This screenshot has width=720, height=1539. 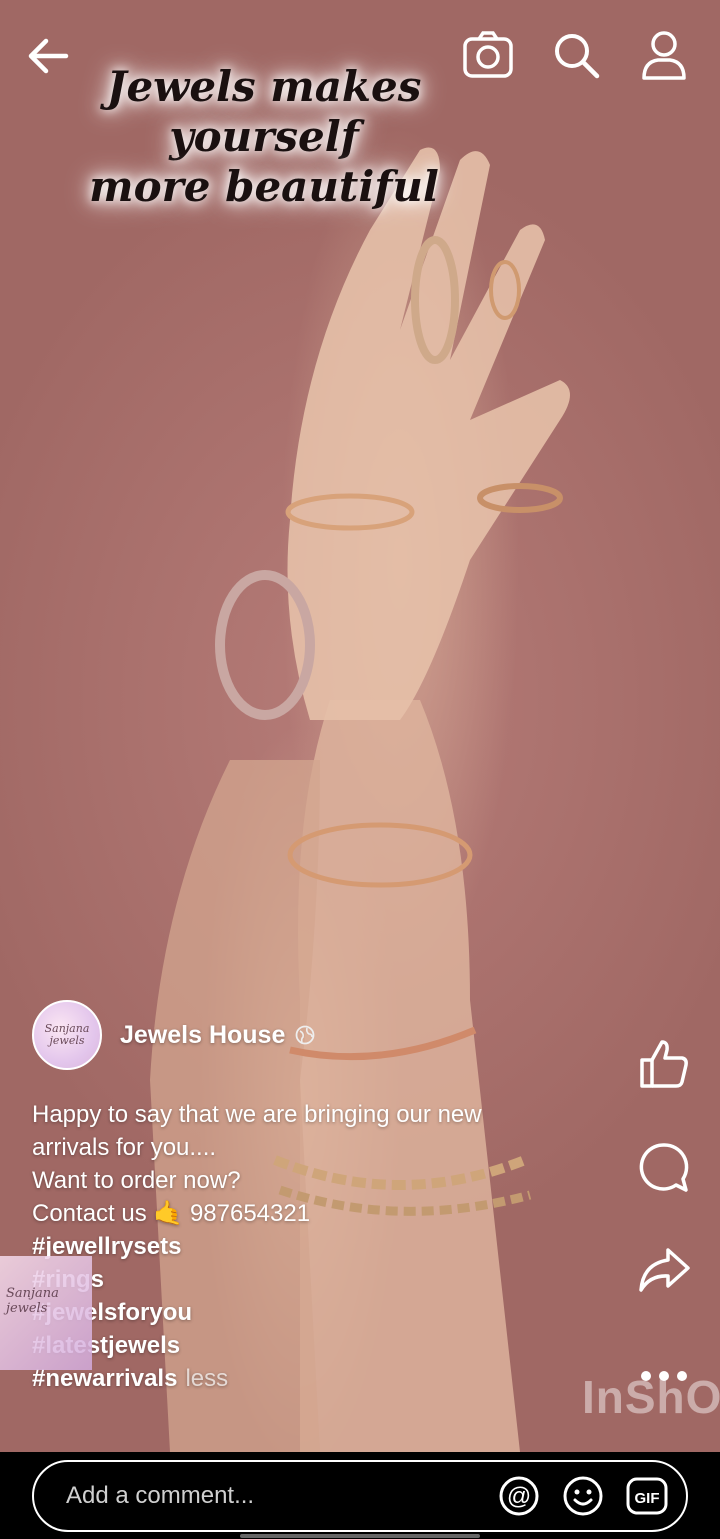 What do you see at coordinates (67, 1035) in the screenshot?
I see `avatar: Sanjana jewels` at bounding box center [67, 1035].